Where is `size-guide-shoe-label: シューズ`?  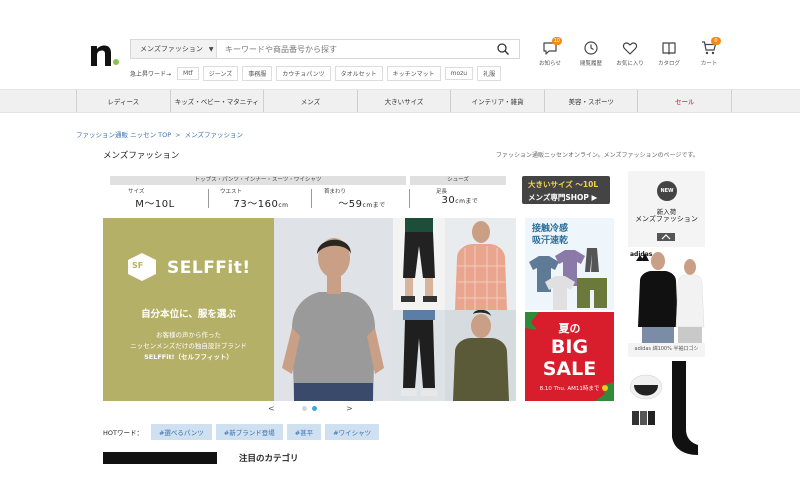 size-guide-shoe-label: シューズ is located at coordinates (458, 180).